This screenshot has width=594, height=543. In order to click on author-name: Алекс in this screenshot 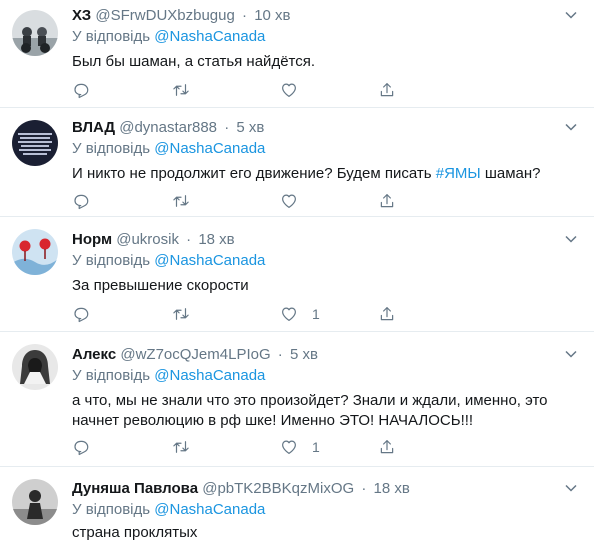, I will do `click(94, 354)`.